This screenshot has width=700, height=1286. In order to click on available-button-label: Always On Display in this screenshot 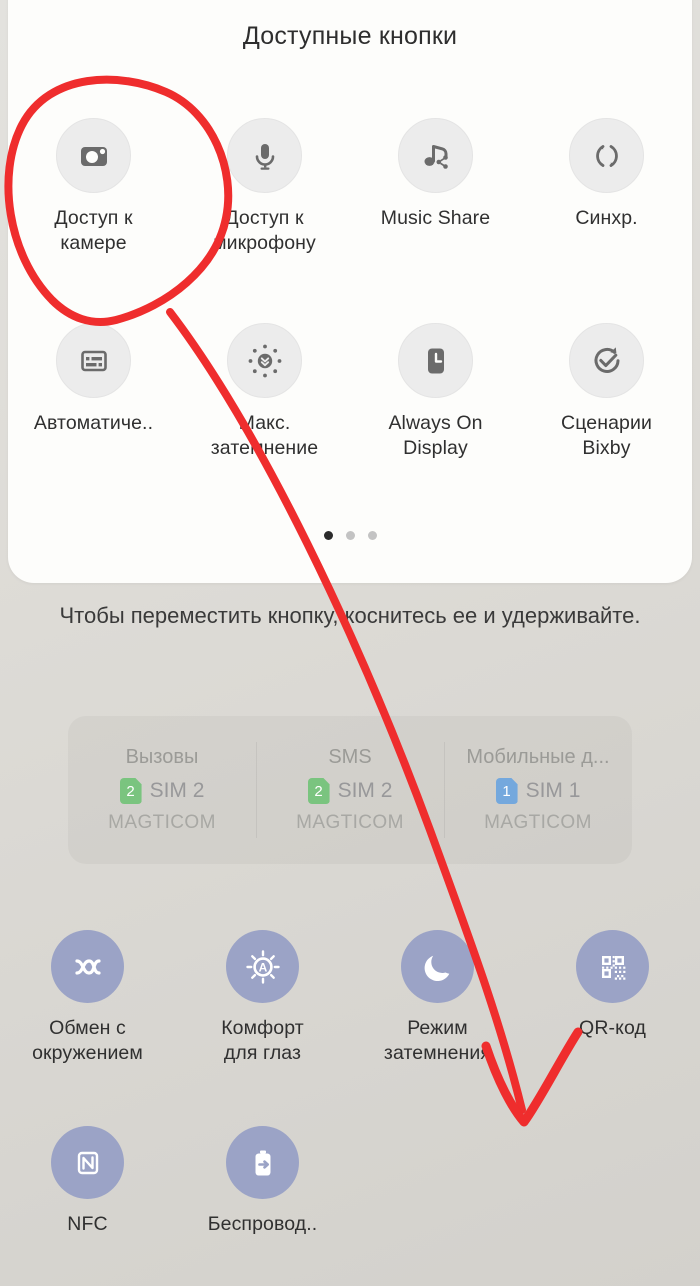, I will do `click(435, 435)`.